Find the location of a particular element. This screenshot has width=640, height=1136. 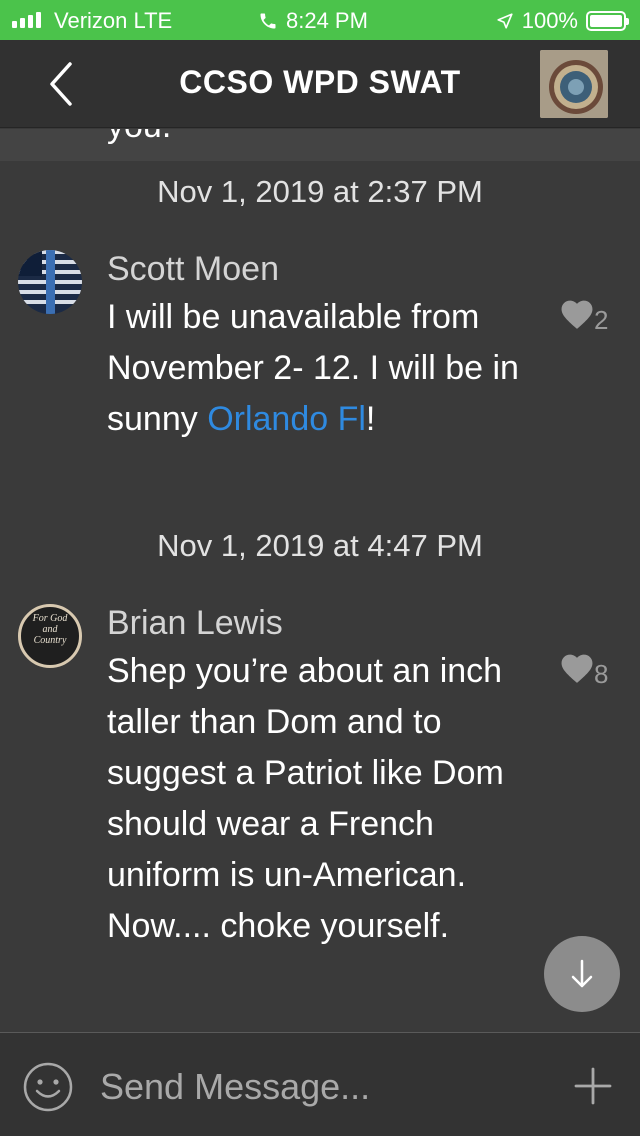

carrier-label: Verizon LTE is located at coordinates (113, 20).